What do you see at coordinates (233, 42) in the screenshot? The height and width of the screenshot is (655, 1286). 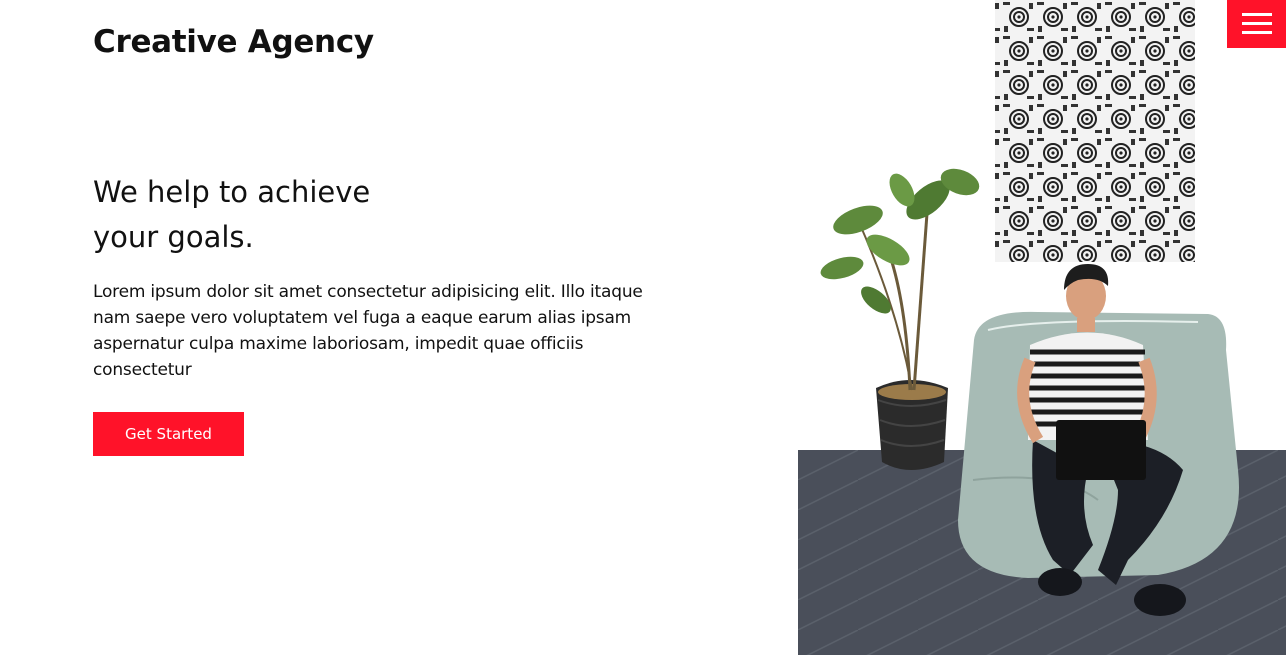 I see `site-logo: Creative Agency` at bounding box center [233, 42].